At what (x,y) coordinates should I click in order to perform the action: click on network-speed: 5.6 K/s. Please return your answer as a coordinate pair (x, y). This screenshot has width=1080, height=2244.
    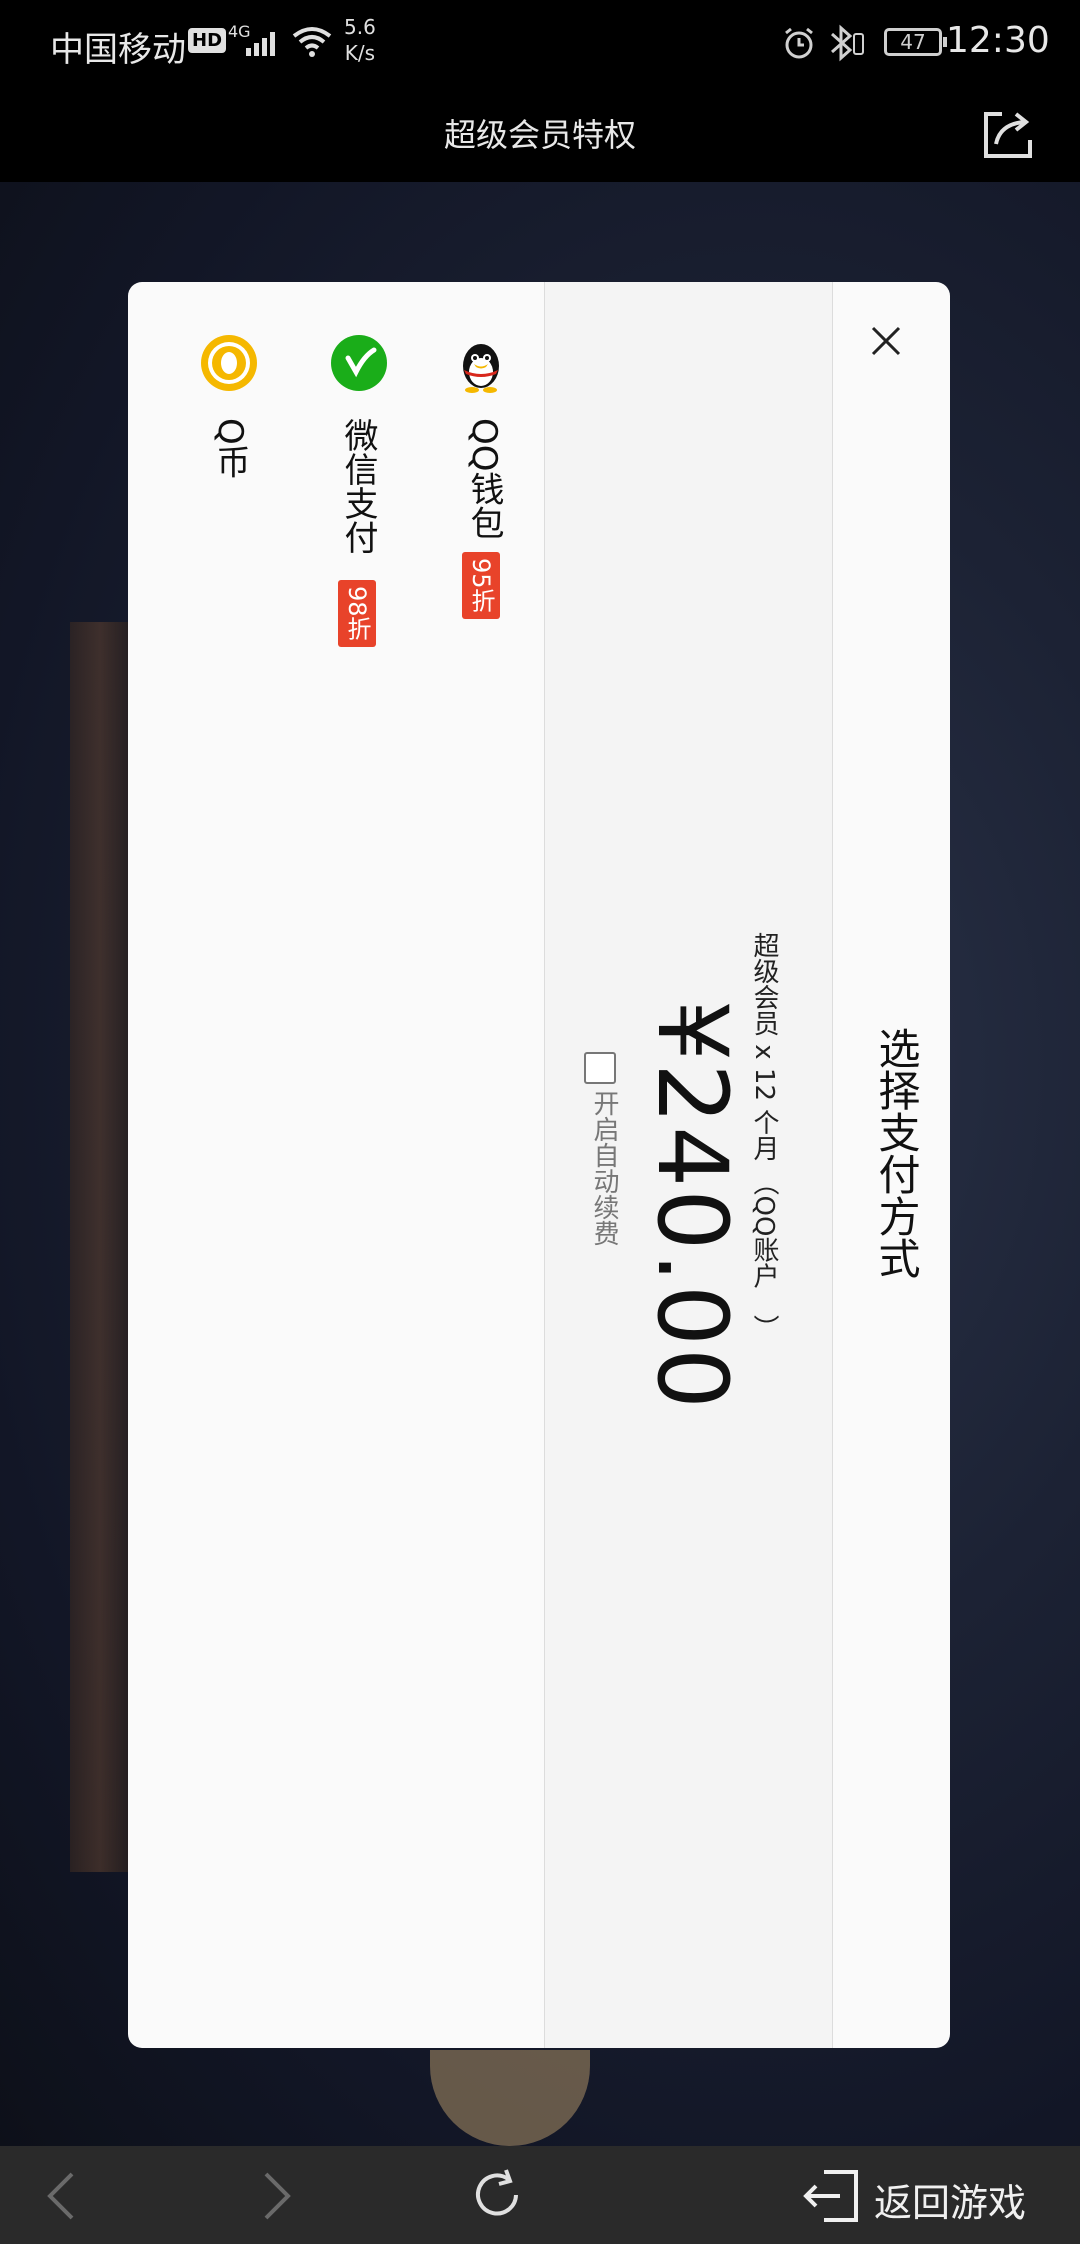
    Looking at the image, I should click on (360, 40).